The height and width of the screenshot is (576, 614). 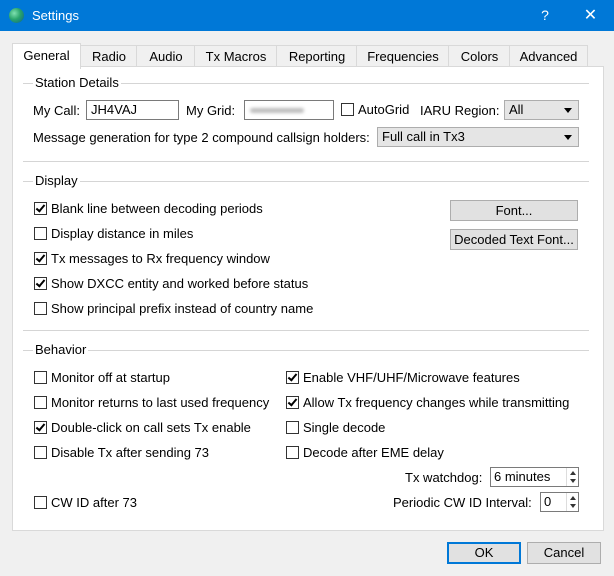 I want to click on disable-tx-73-label: Disable Tx after sending 73, so click(x=130, y=452).